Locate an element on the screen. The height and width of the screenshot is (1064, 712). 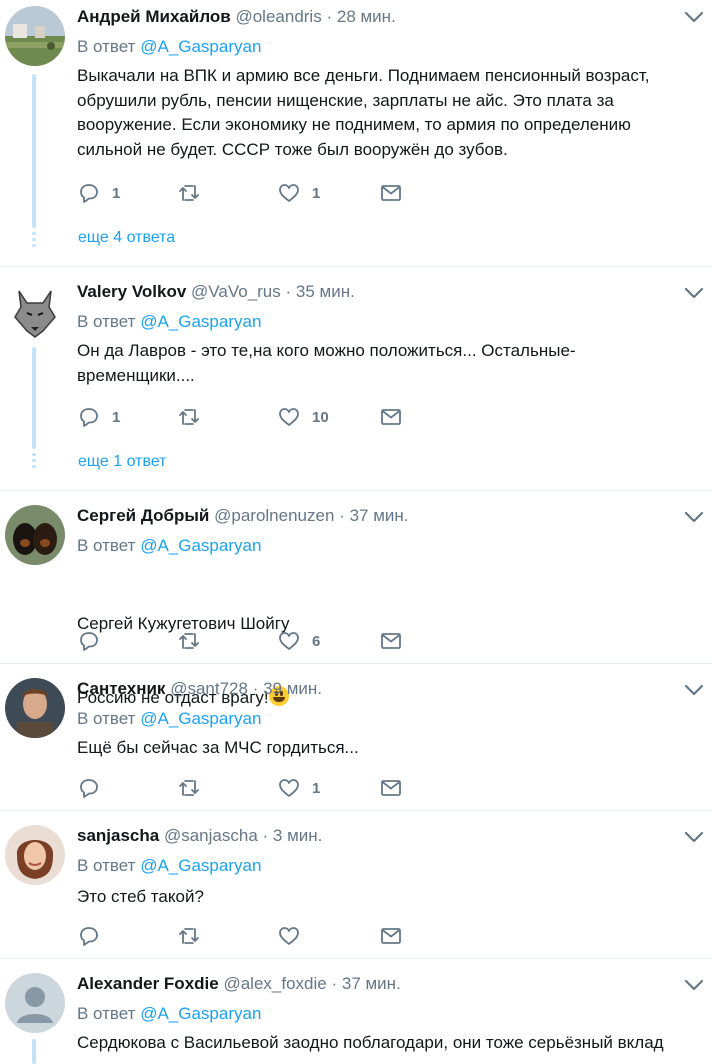
tweet-timestamp: 39 мин. is located at coordinates (292, 688).